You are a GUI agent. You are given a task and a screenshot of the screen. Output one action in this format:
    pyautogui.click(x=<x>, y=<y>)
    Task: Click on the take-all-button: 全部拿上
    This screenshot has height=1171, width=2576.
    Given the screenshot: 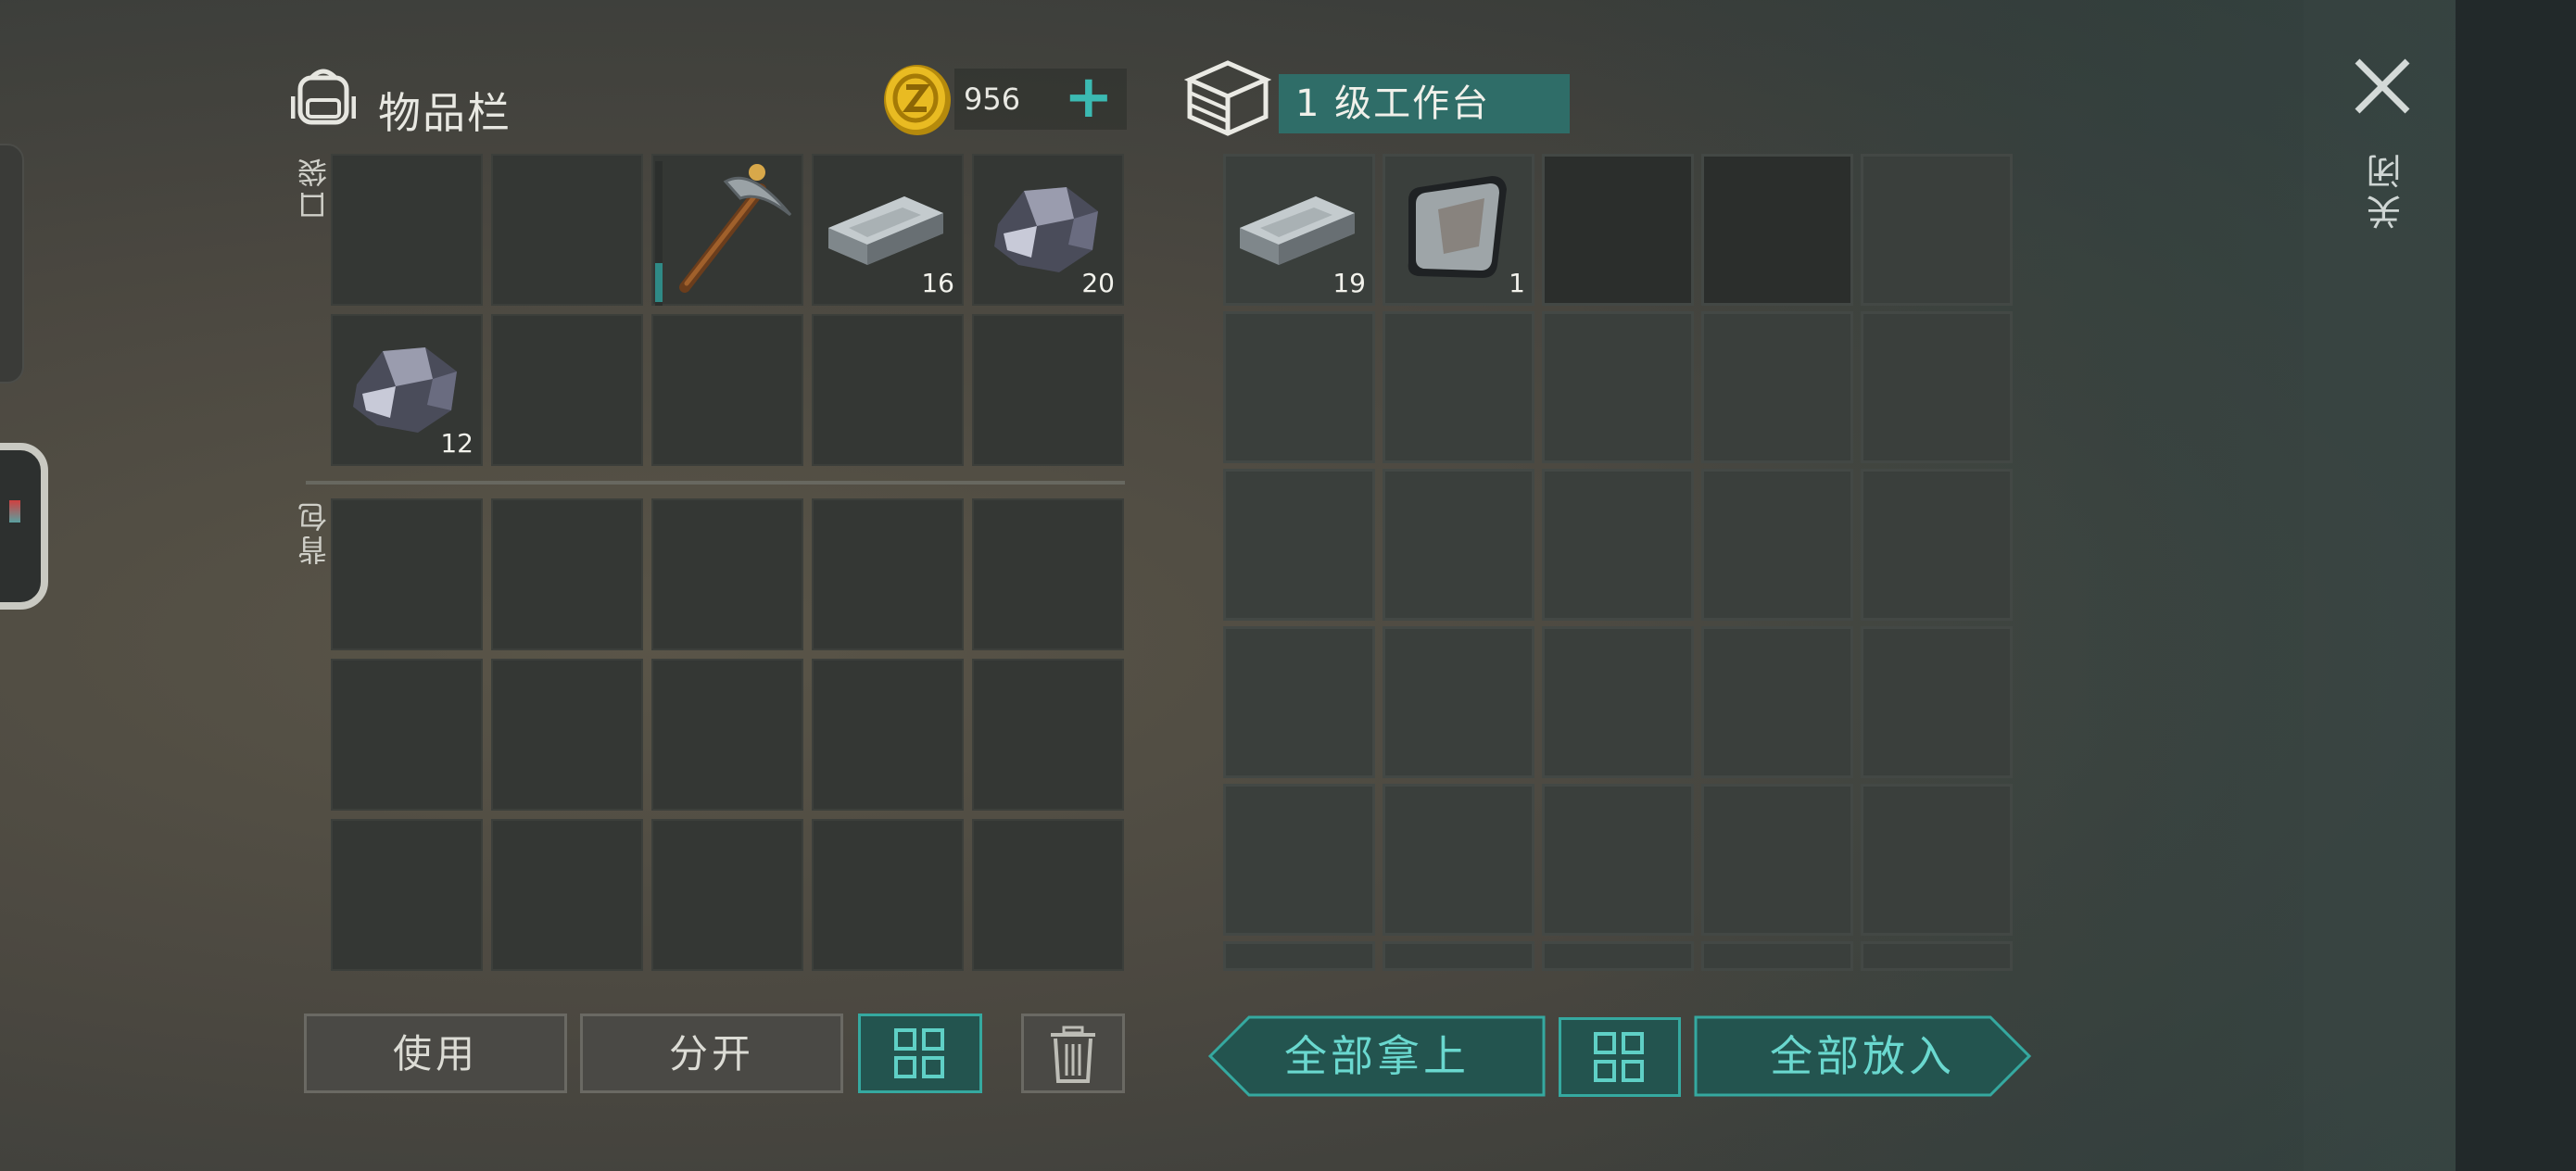 What is the action you would take?
    pyautogui.click(x=1377, y=1056)
    